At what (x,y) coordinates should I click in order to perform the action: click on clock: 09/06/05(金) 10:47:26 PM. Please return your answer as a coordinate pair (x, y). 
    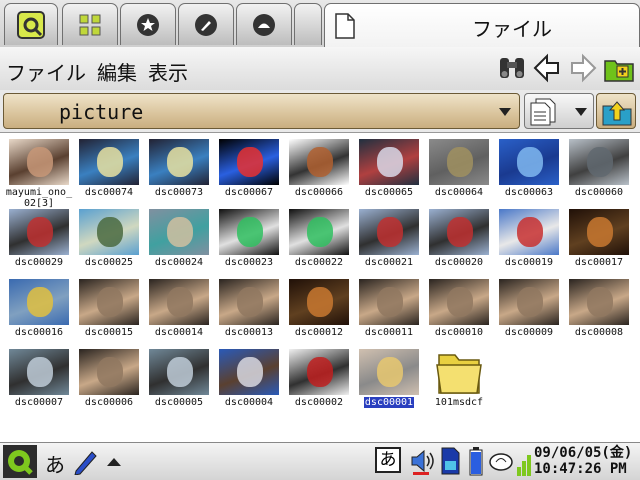
    Looking at the image, I should click on (583, 461).